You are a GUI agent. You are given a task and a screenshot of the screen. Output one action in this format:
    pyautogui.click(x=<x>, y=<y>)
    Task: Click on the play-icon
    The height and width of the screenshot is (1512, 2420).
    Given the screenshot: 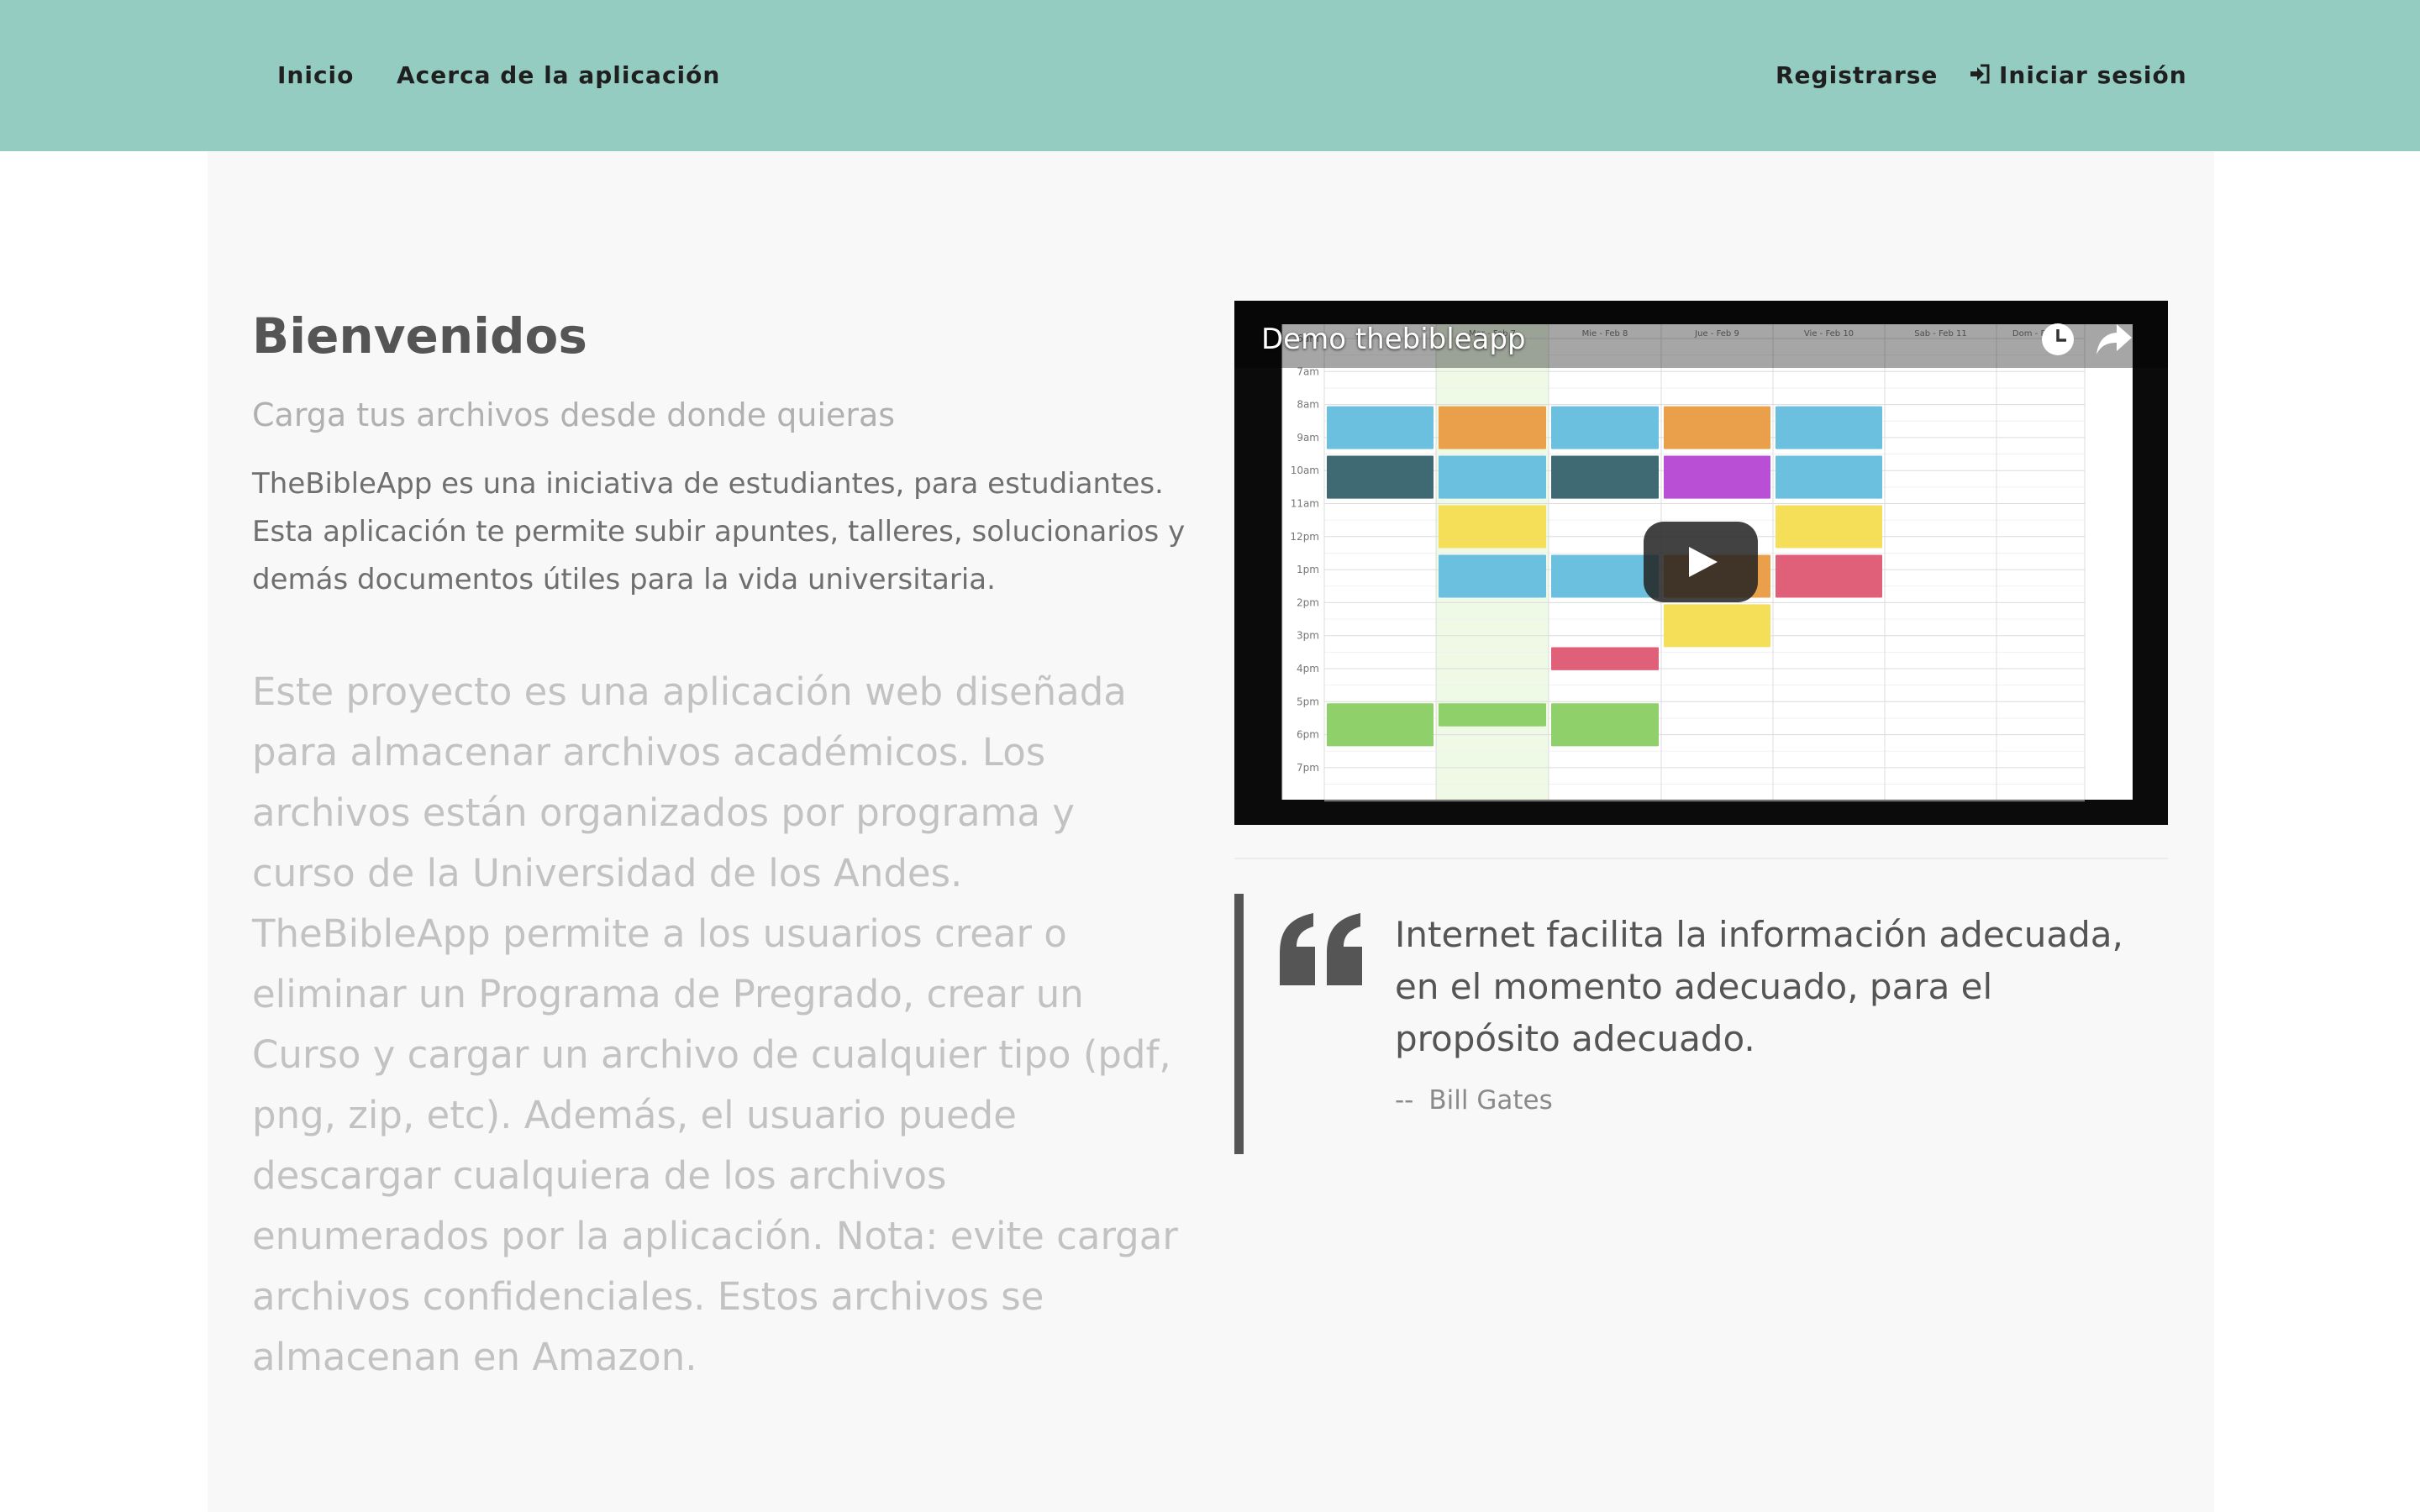 What is the action you would take?
    pyautogui.click(x=1701, y=562)
    